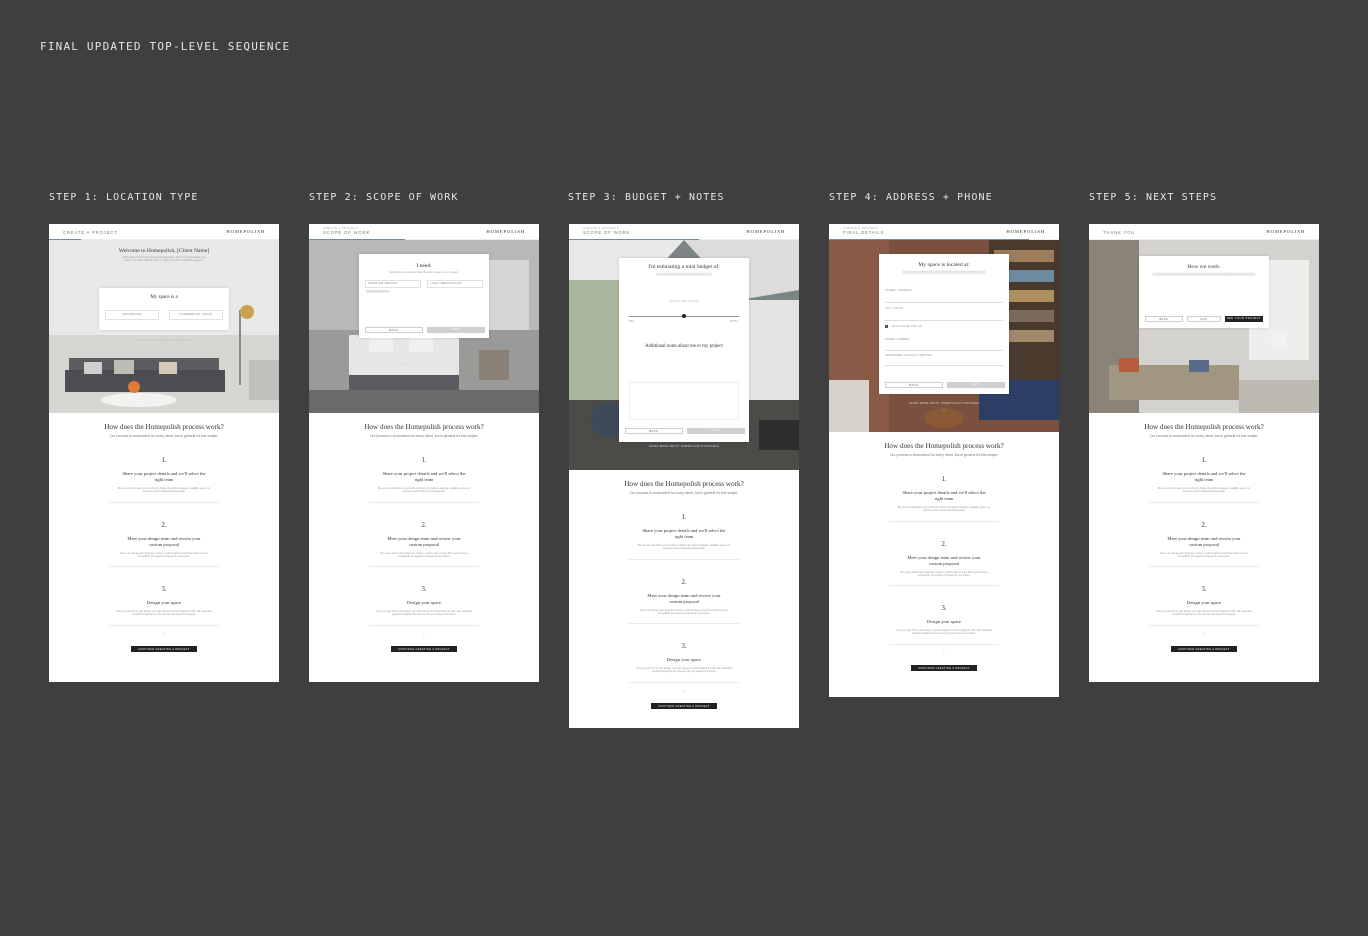 The image size is (1368, 936). I want to click on option-commercial: COMMERCIAL SPACE, so click(196, 315).